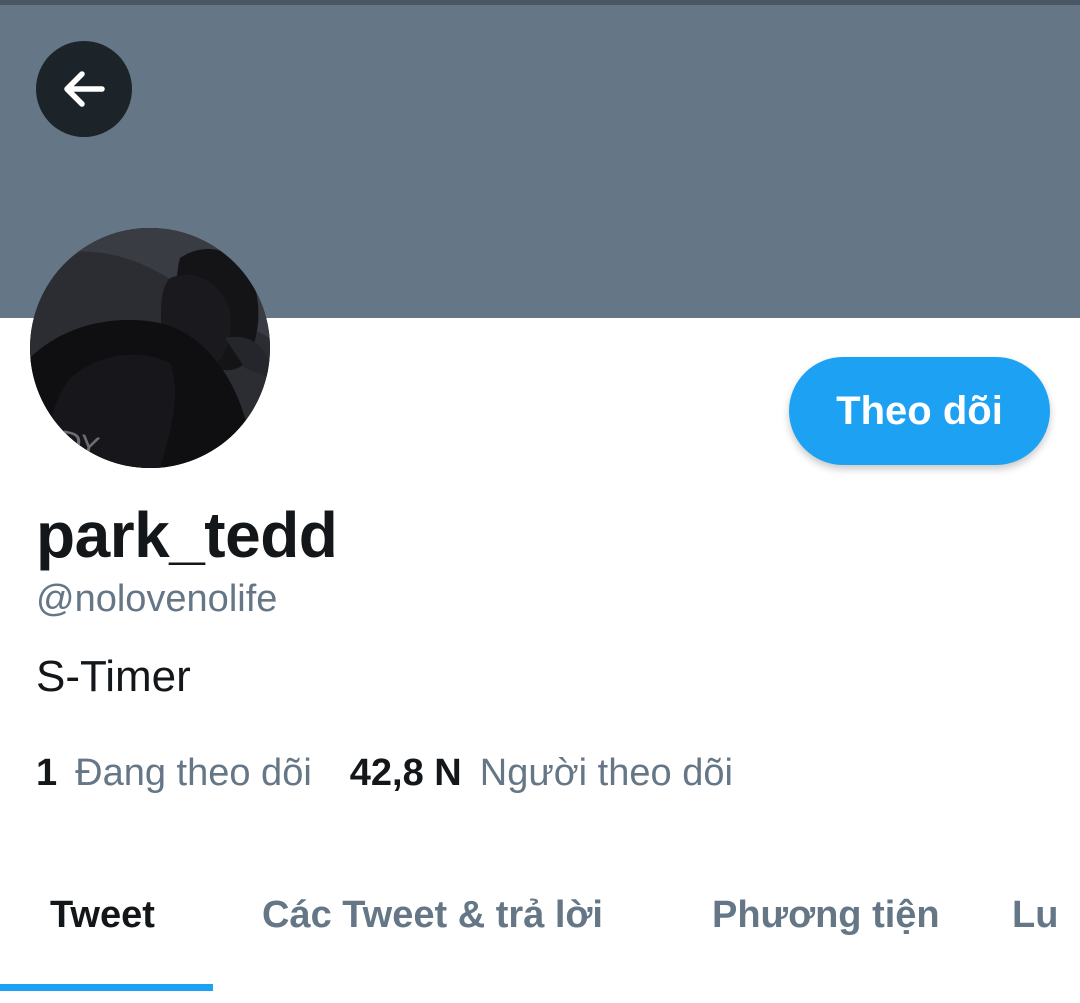  I want to click on display-name: park_tedd, so click(187, 535).